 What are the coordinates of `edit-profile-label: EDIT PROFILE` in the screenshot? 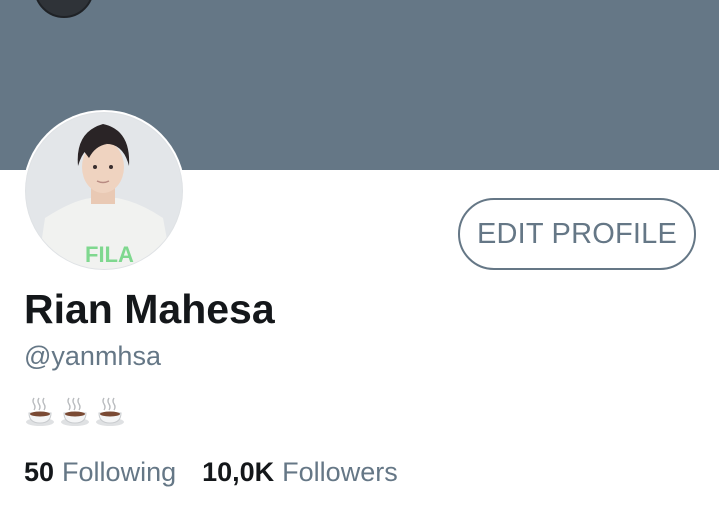 It's located at (577, 233).